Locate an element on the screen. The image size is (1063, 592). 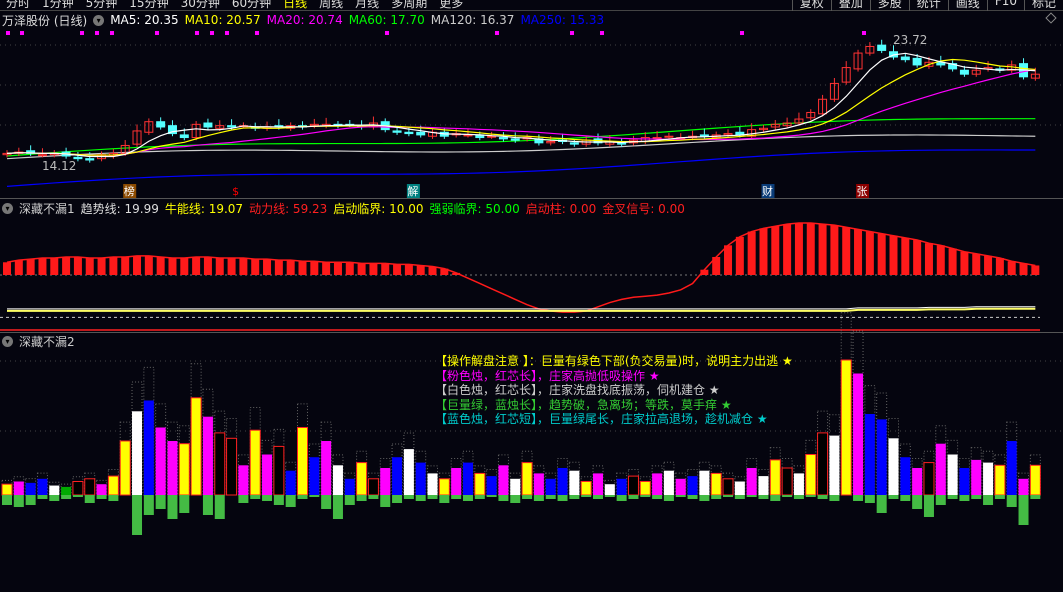
legend-line: 【巨量绿，蓝烛长】，趋势破，急离场；等跌，莫手痒 ★ is located at coordinates (583, 404).